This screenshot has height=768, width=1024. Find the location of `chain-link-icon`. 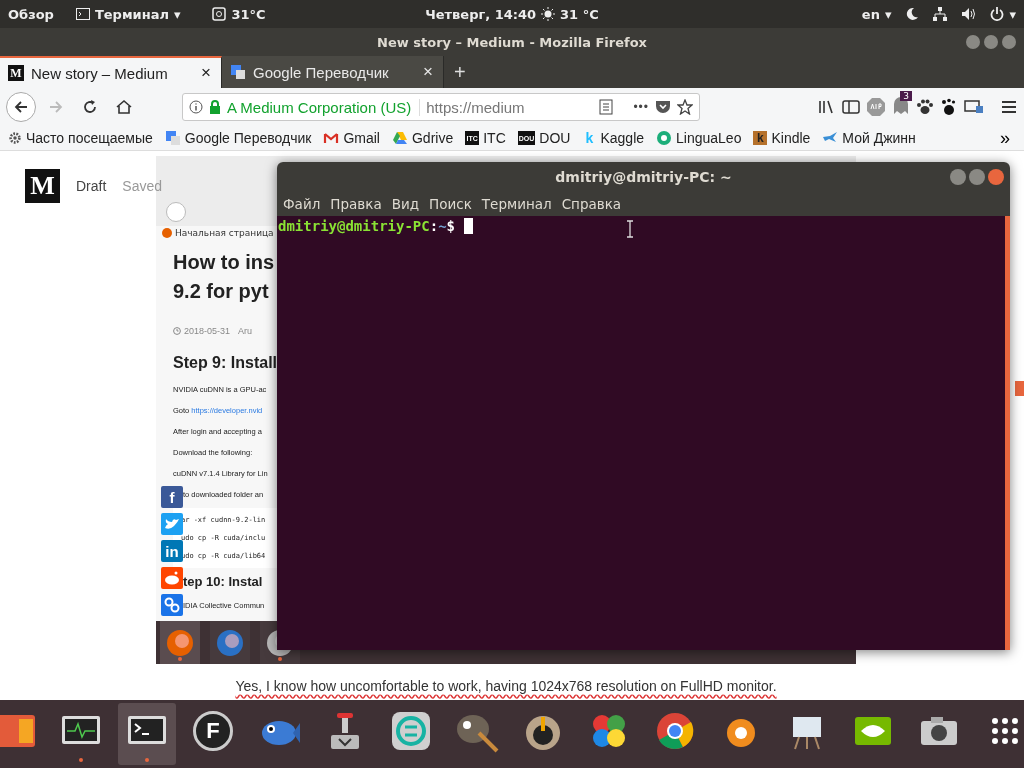

chain-link-icon is located at coordinates (172, 605).